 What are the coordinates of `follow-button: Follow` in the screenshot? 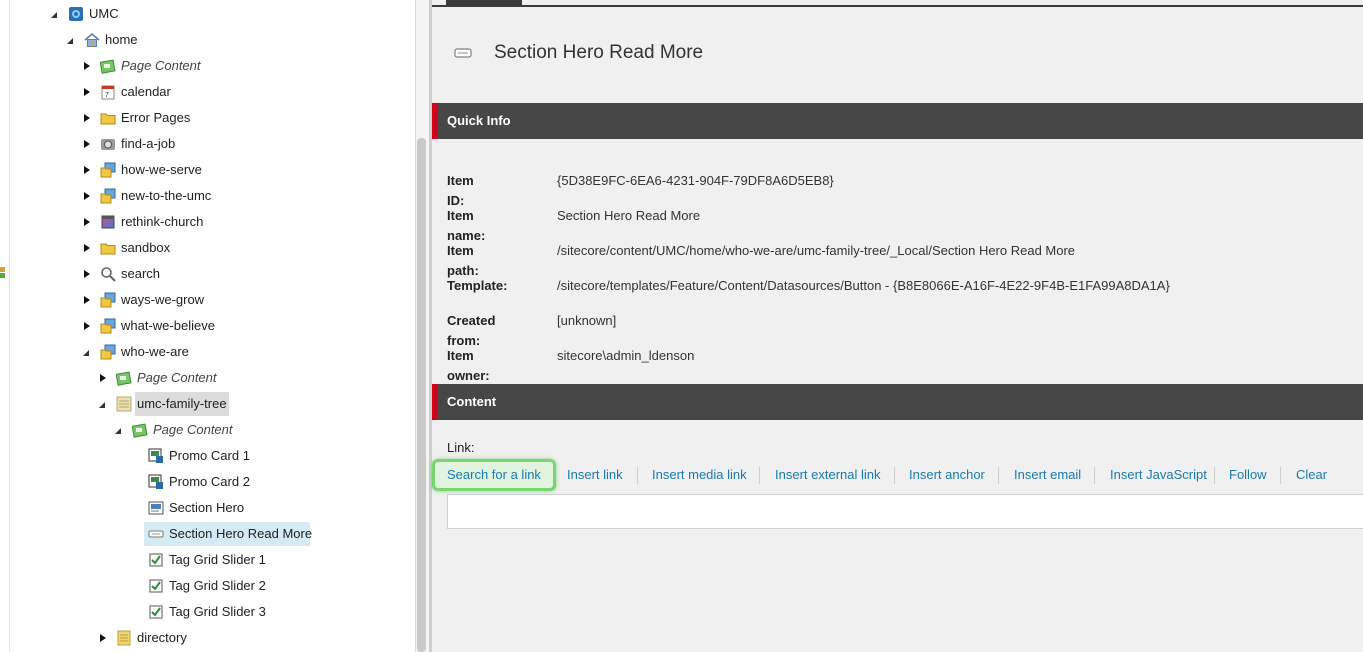 It's located at (1248, 475).